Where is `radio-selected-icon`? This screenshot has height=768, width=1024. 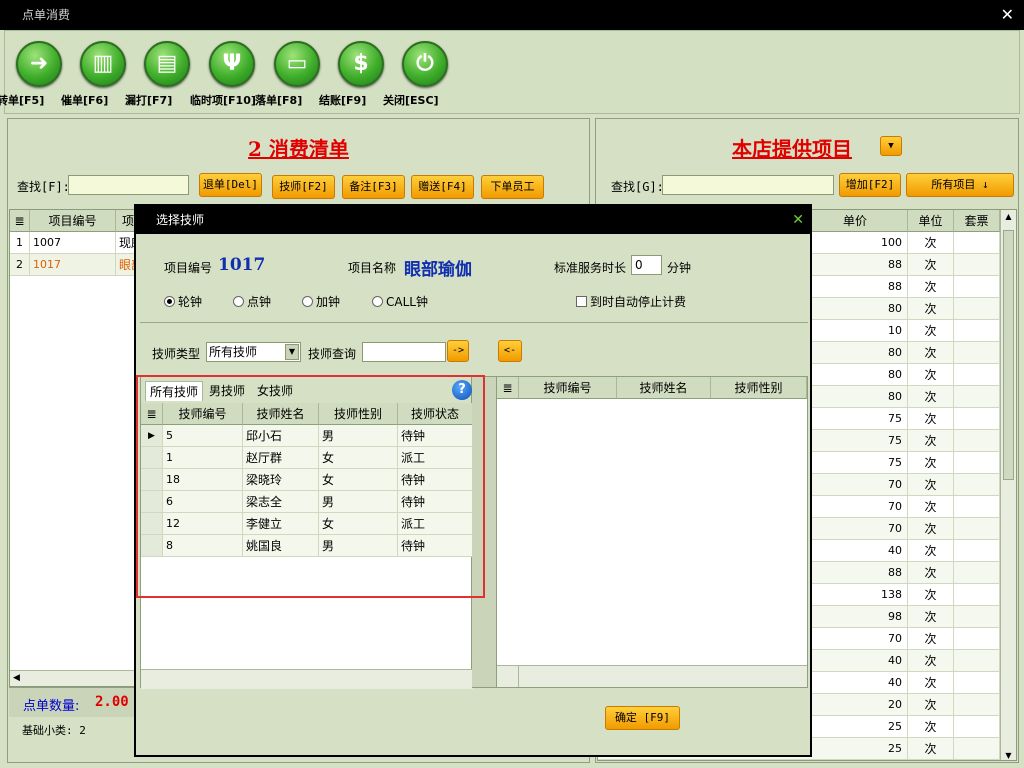
radio-selected-icon is located at coordinates (169, 301).